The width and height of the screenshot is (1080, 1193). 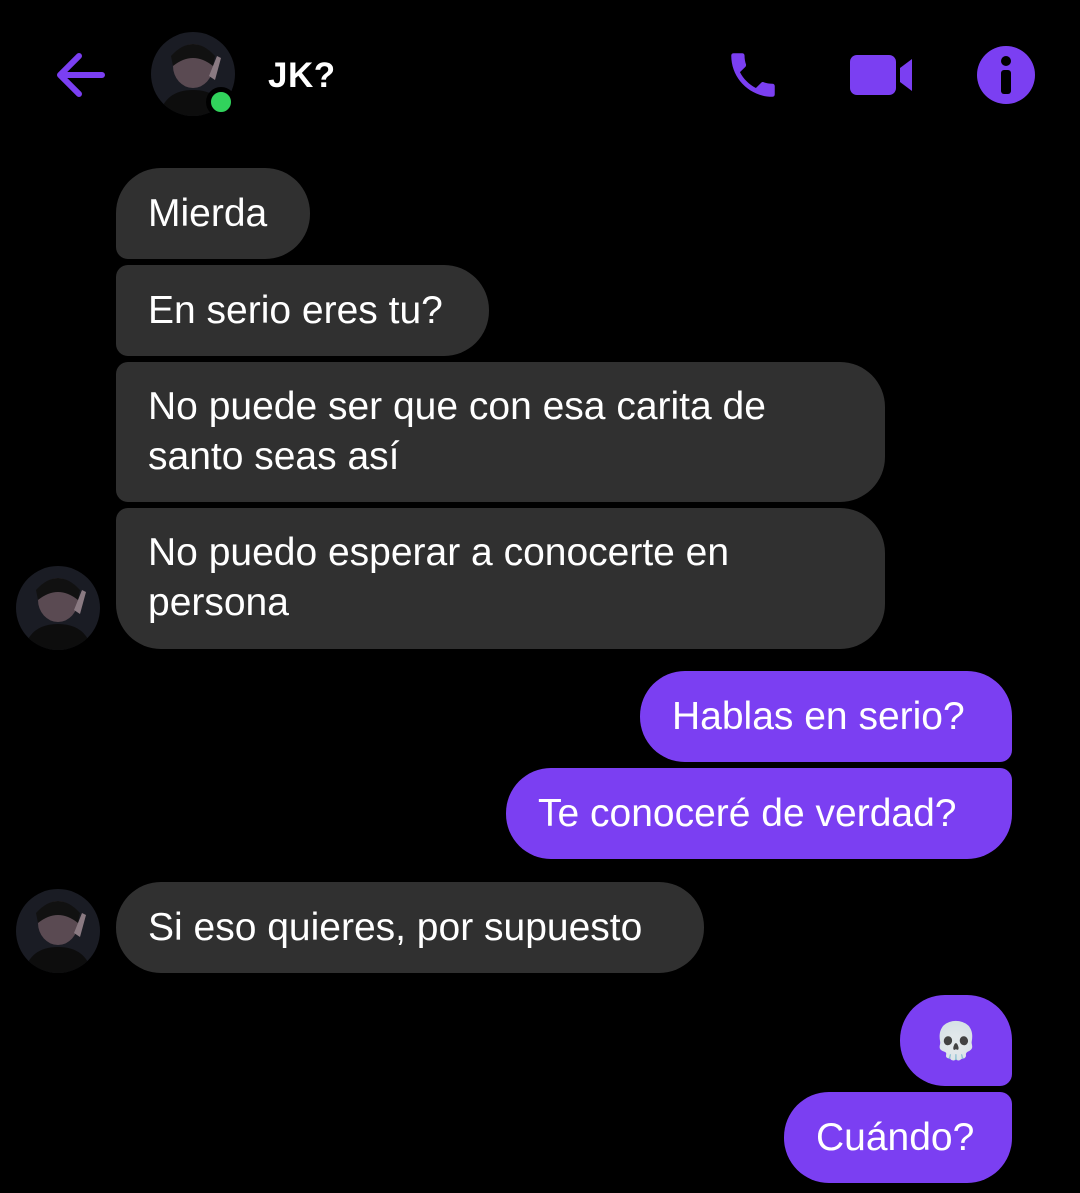 I want to click on back-button, so click(x=79, y=75).